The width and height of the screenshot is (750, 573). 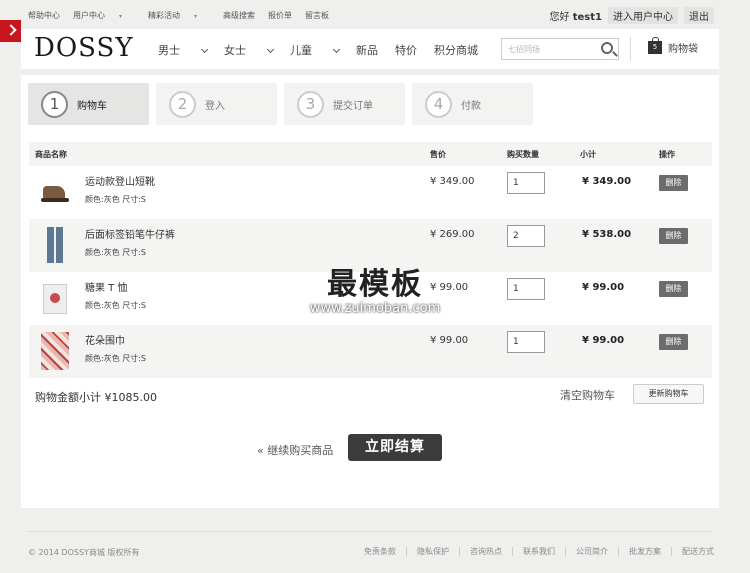 I want to click on footer-link-delivery: 配送方式, so click(x=692, y=551).